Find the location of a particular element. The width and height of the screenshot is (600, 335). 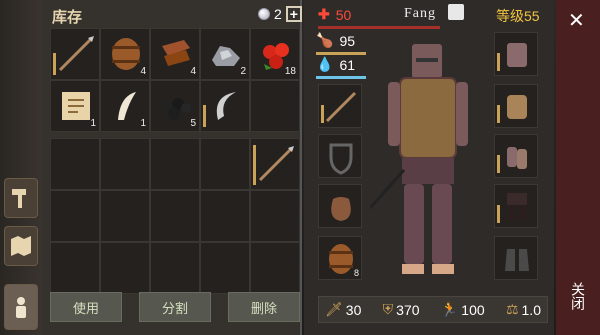

leg-armor-icon is located at coordinates (517, 207).